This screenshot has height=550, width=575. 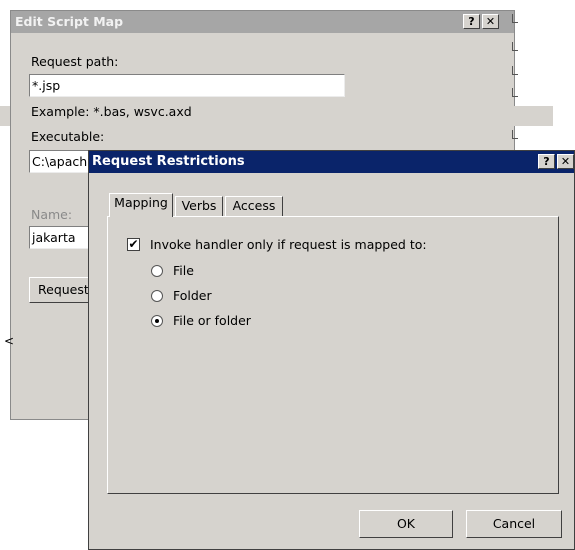 What do you see at coordinates (52, 214) in the screenshot?
I see `name-label: Name:` at bounding box center [52, 214].